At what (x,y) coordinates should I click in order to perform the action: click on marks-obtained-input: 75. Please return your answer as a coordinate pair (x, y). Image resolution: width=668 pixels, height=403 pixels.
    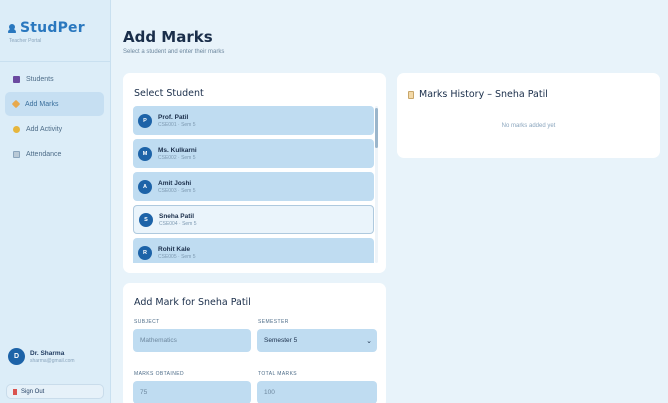
    Looking at the image, I should click on (192, 392).